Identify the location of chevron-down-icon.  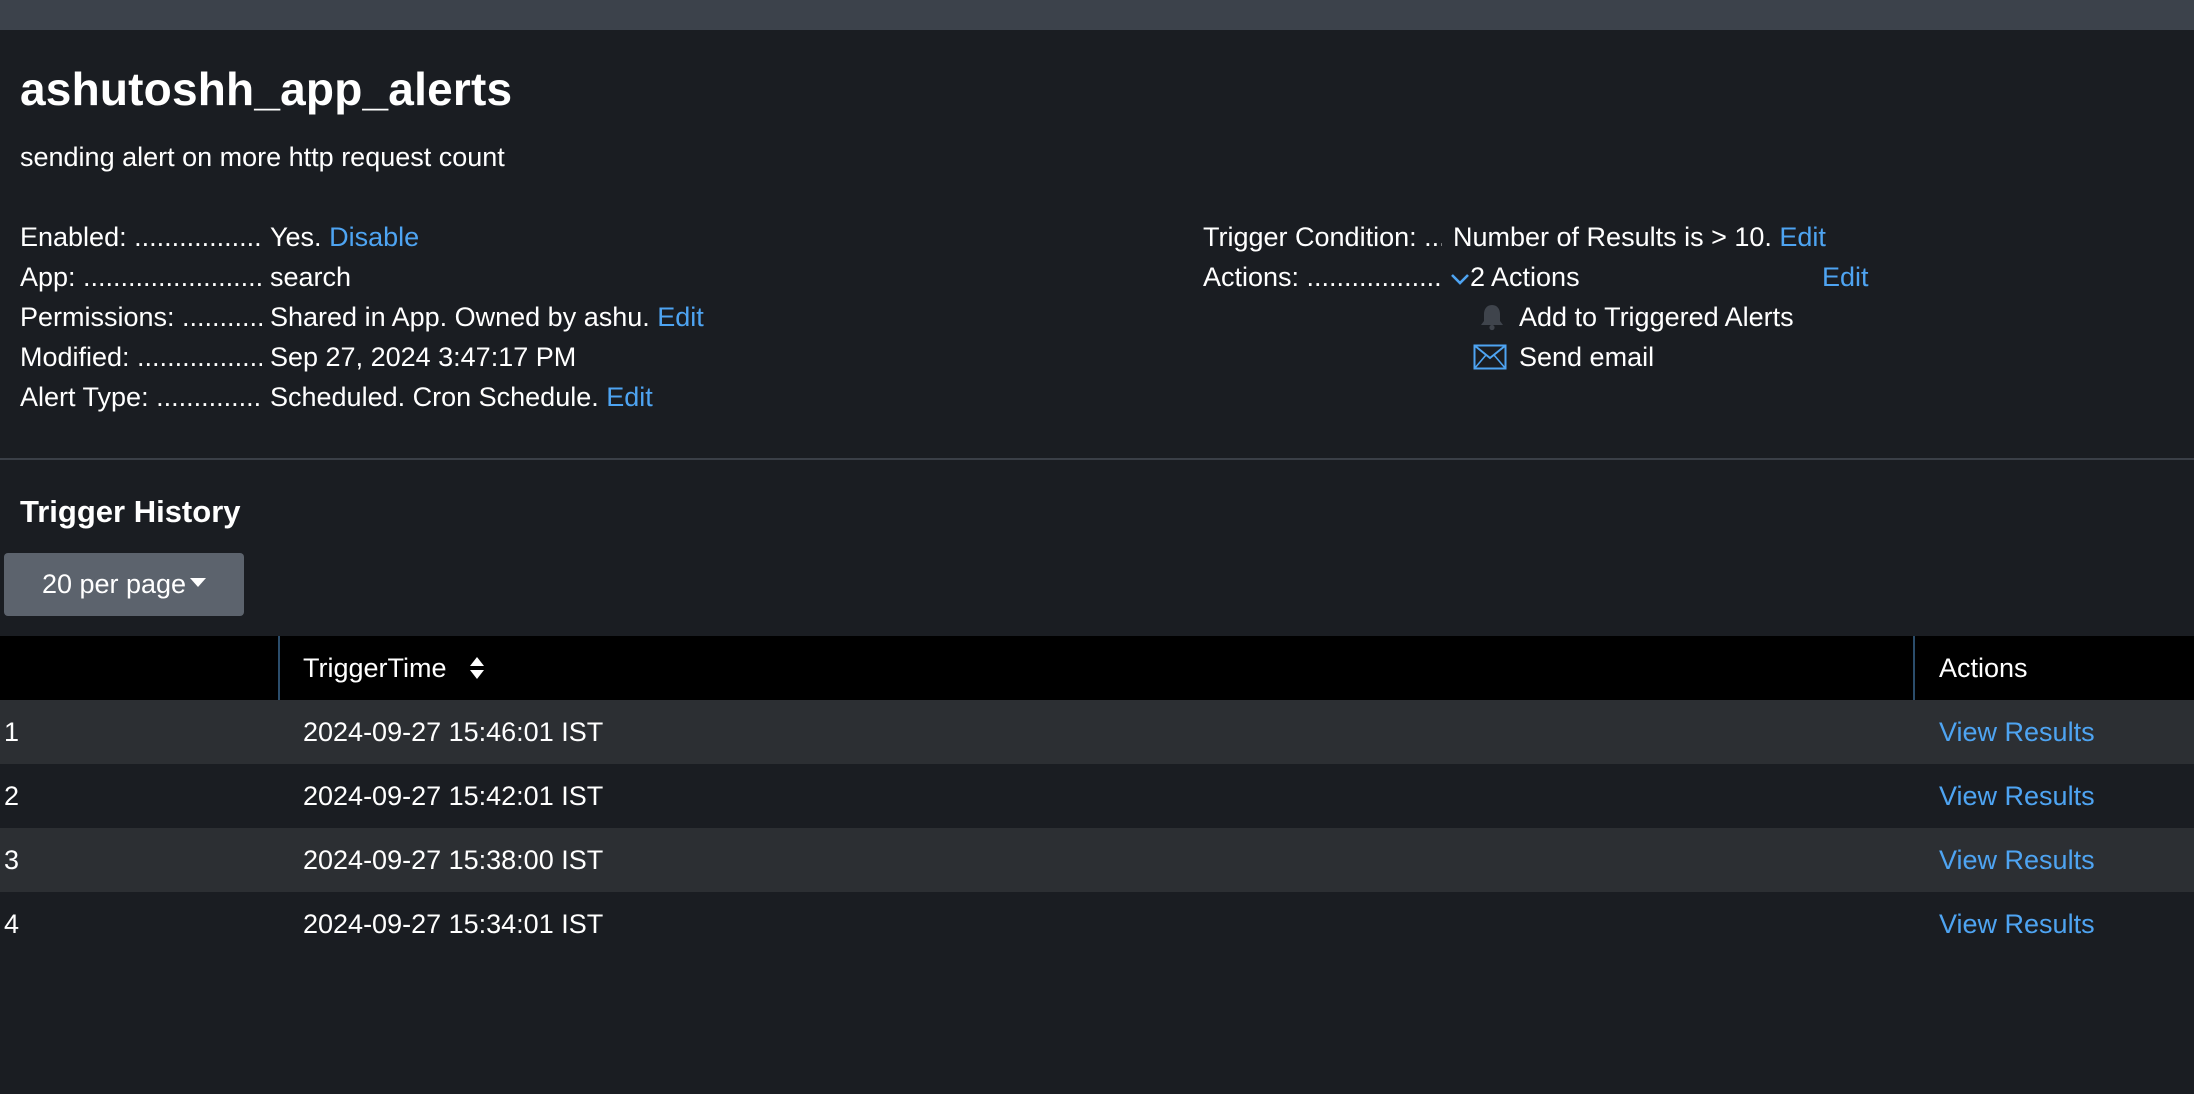
(1460, 279).